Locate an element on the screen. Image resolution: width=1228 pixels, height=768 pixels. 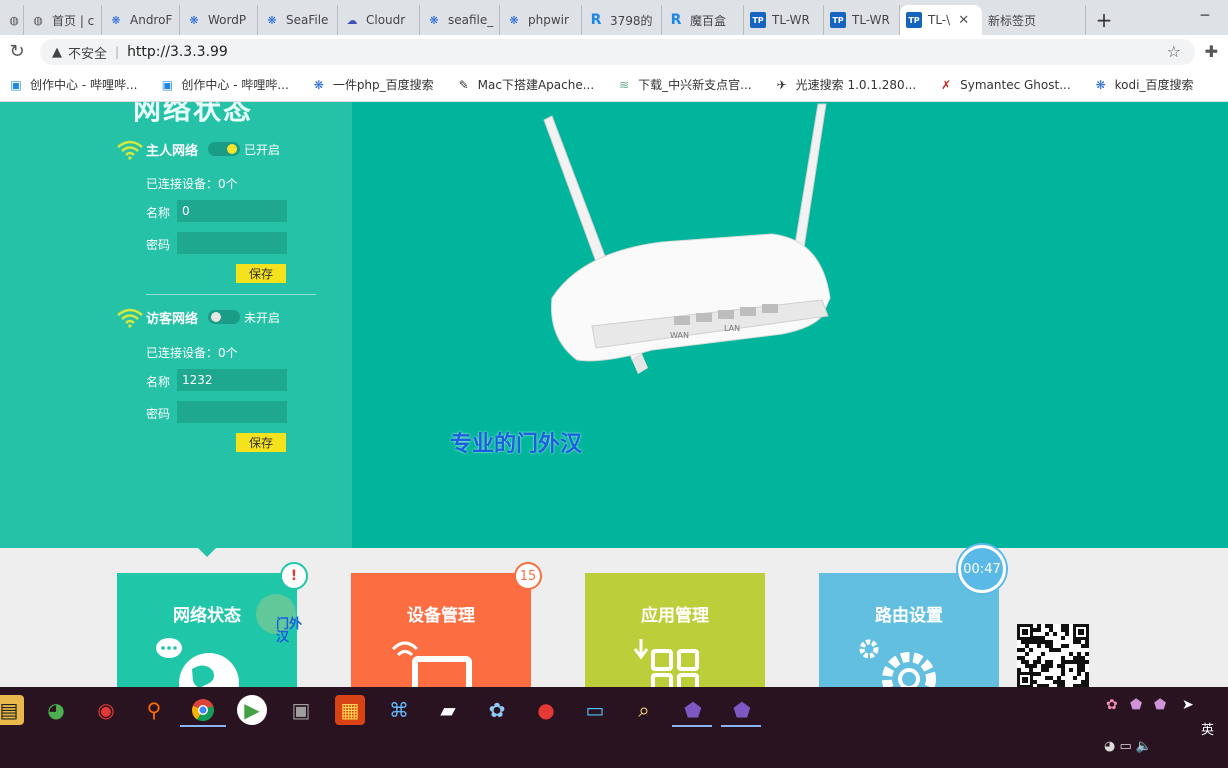
mac-icon: ✎ is located at coordinates (463, 84).